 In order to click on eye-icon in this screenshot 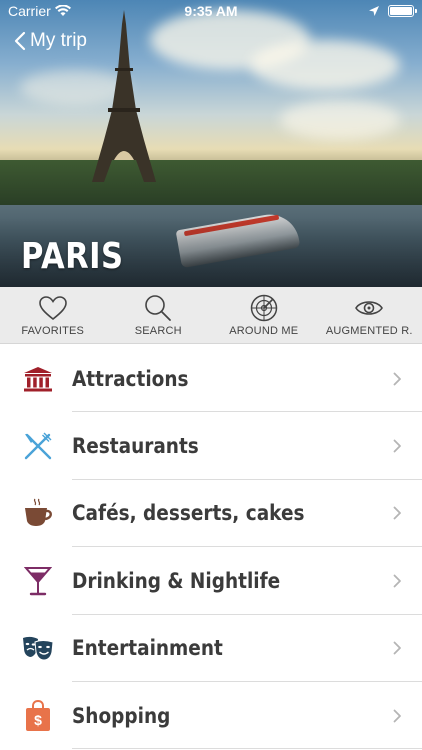, I will do `click(369, 308)`.